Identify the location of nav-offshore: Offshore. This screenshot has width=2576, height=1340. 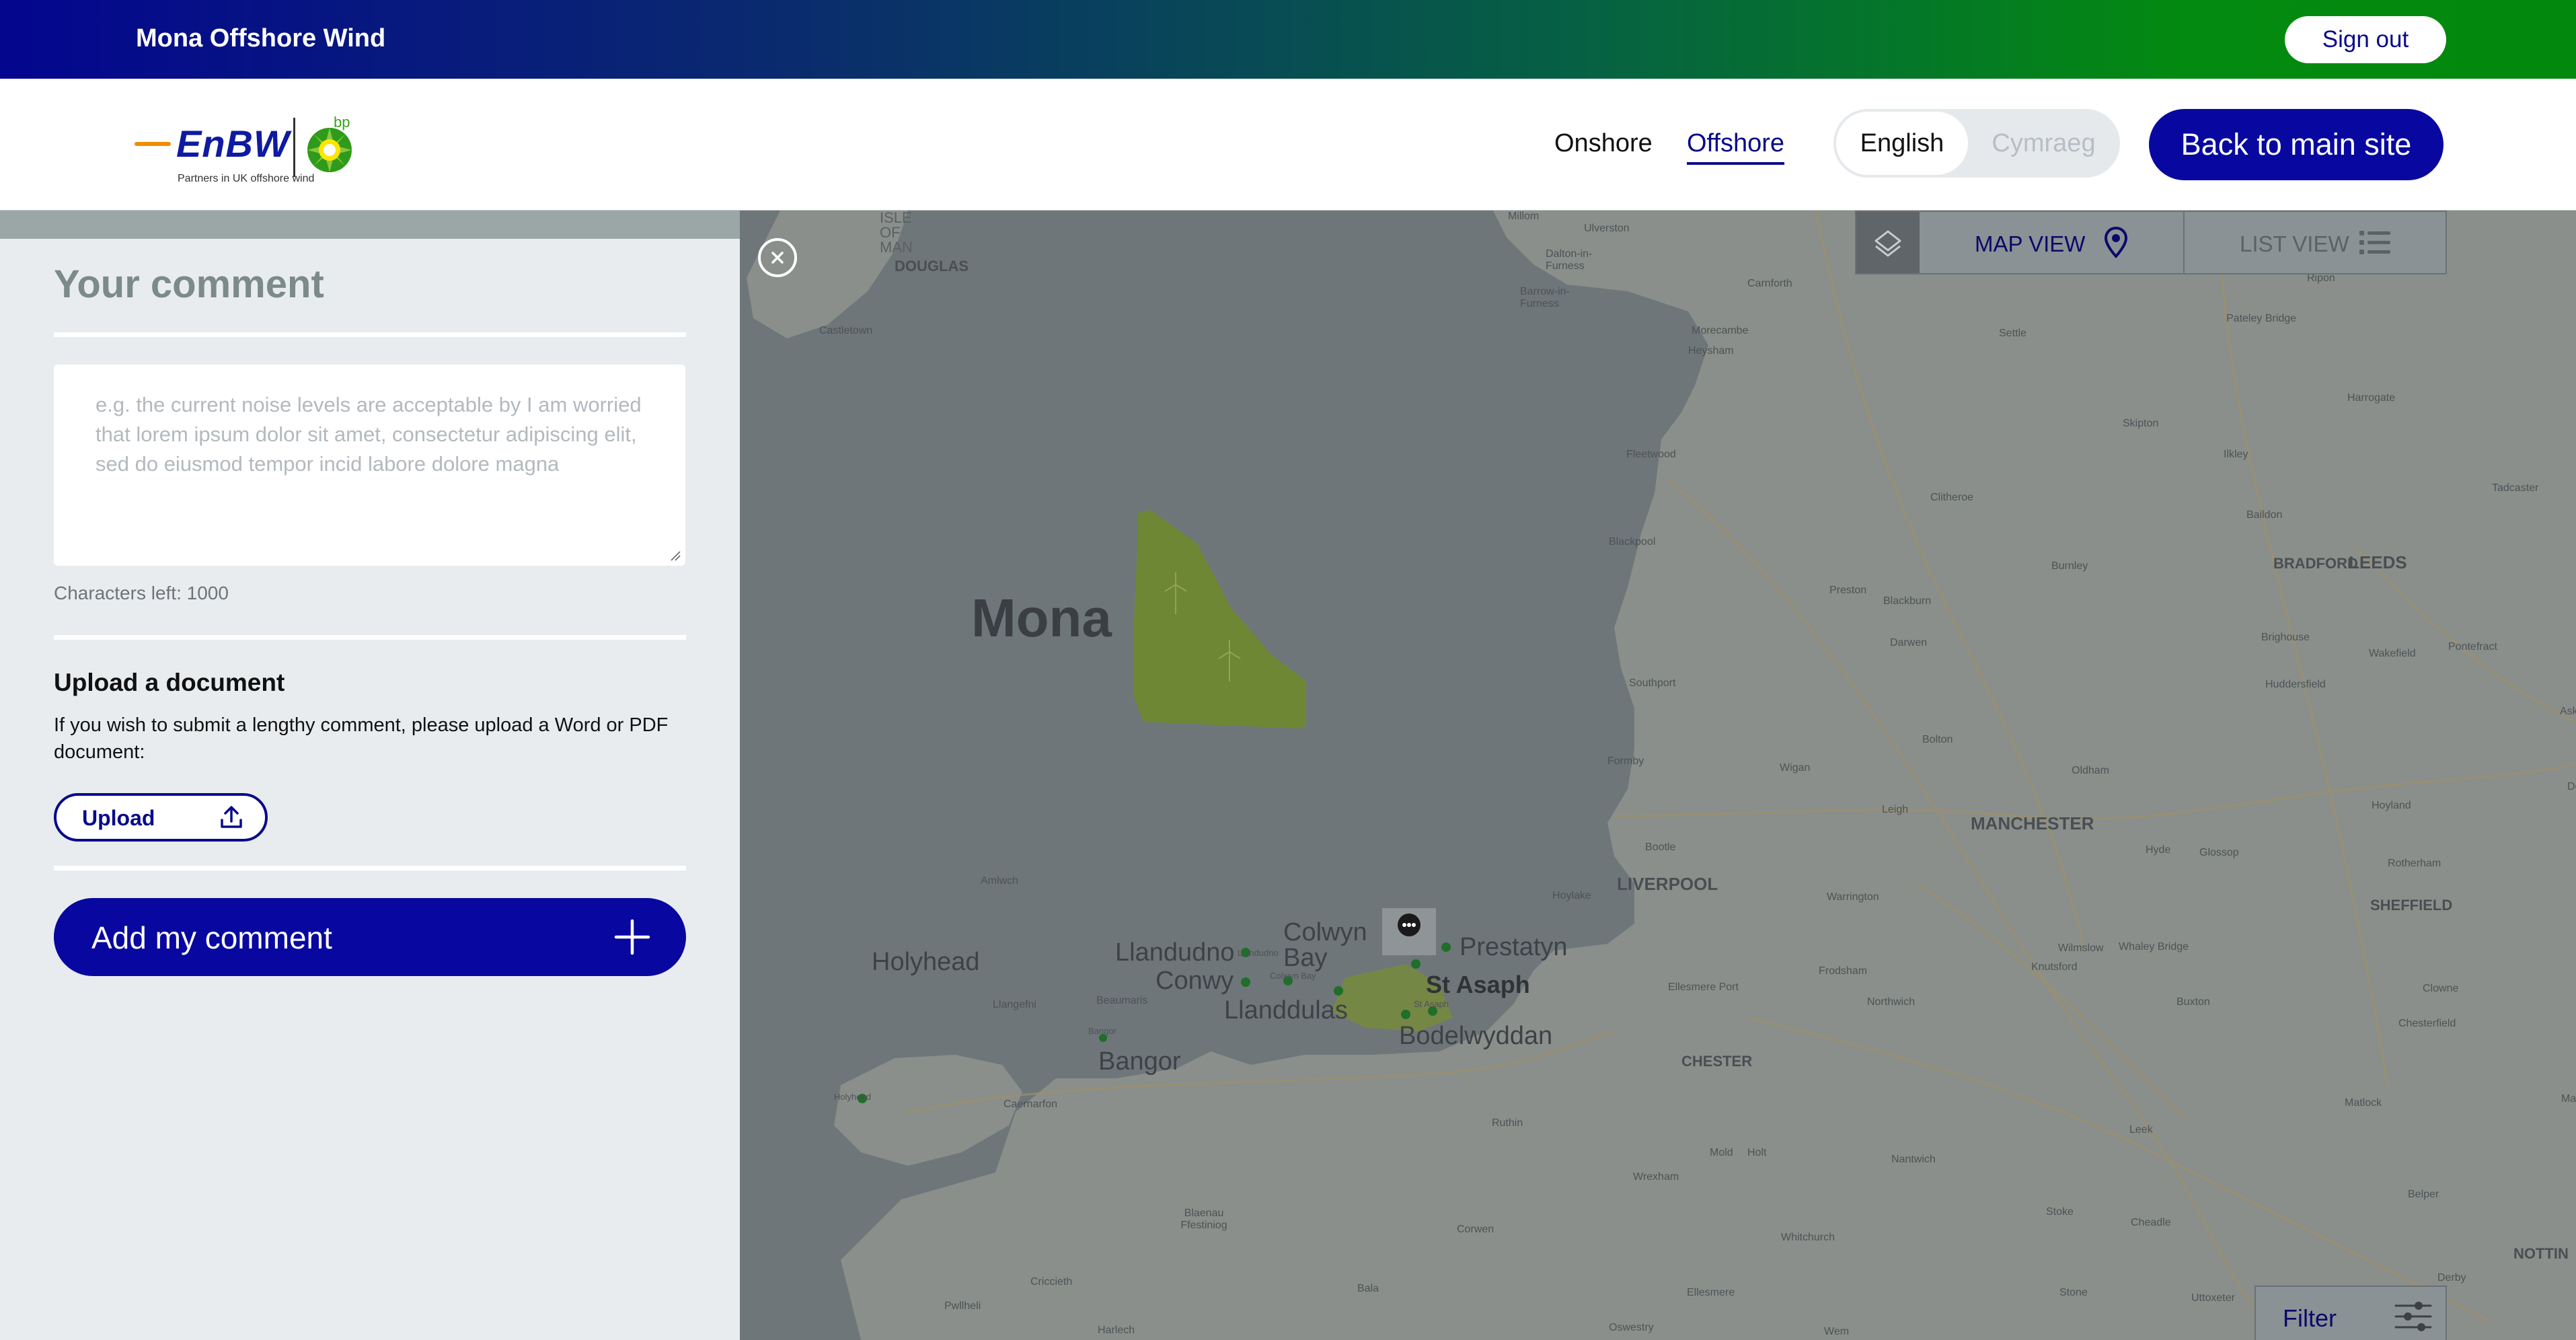
(1736, 147).